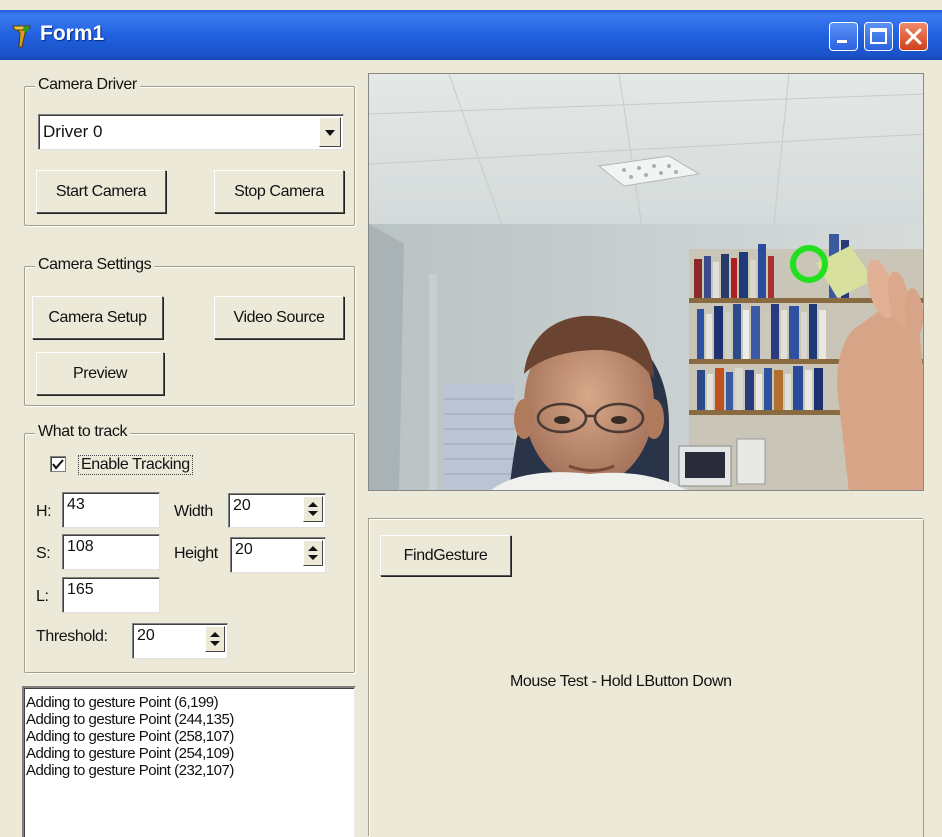  I want to click on minimize-icon, so click(842, 41).